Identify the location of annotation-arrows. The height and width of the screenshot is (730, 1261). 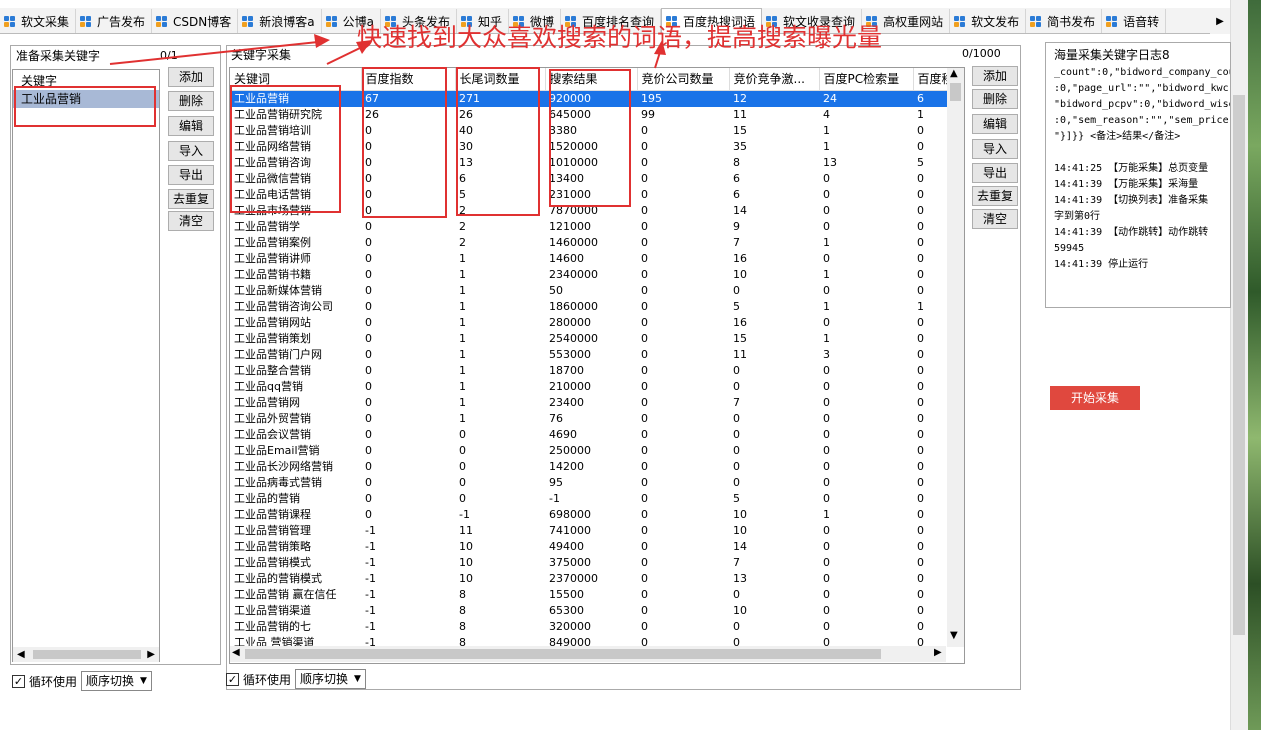
(387, 51).